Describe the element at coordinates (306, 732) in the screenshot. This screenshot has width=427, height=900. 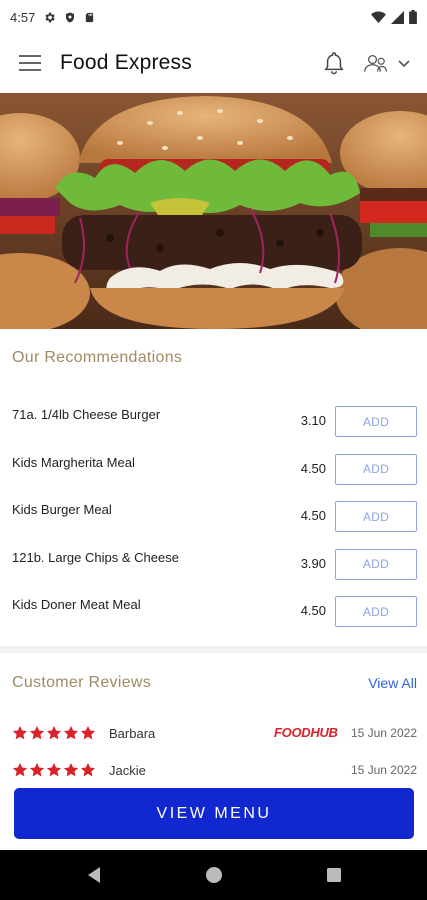
I see `foodhub-logo: FOODHUB` at that location.